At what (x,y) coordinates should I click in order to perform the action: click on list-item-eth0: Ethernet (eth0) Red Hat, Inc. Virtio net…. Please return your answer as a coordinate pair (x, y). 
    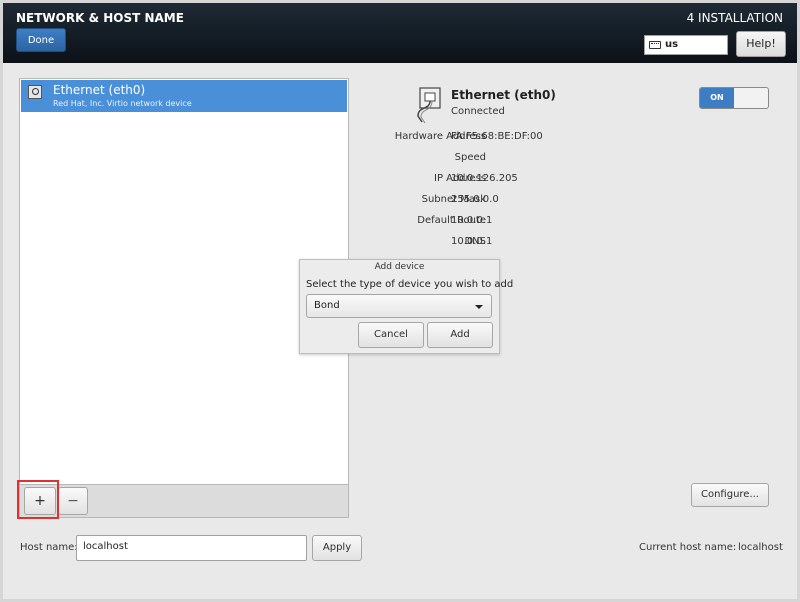
    Looking at the image, I should click on (184, 96).